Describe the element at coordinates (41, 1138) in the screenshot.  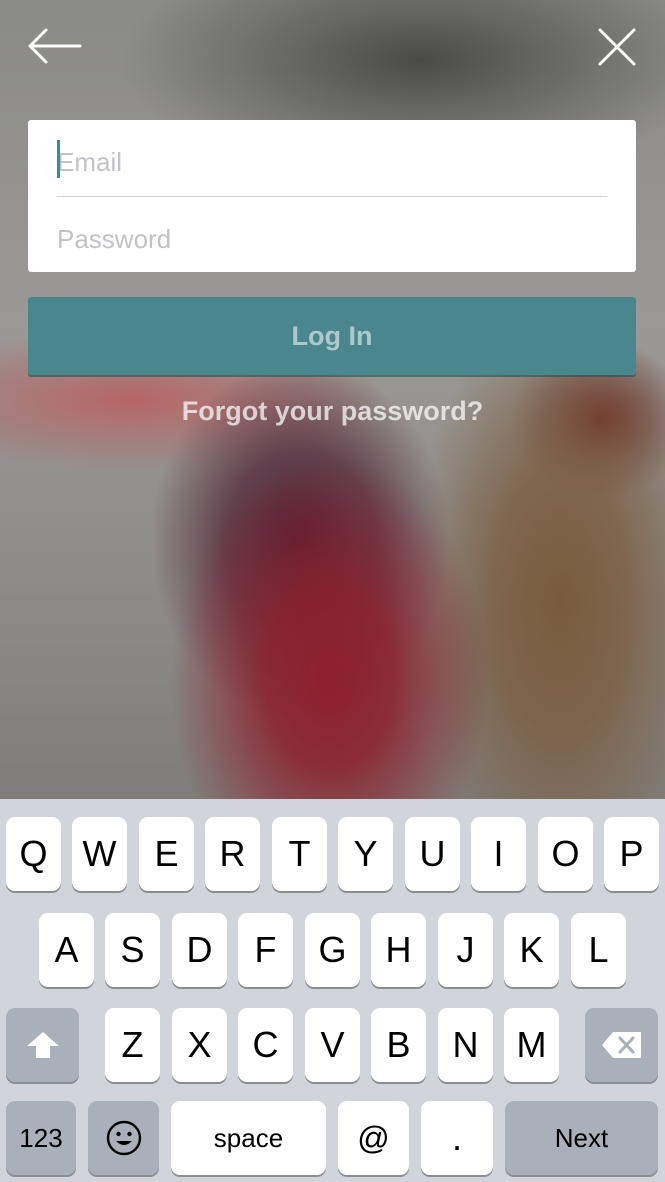
I see `numbers-key: 123` at that location.